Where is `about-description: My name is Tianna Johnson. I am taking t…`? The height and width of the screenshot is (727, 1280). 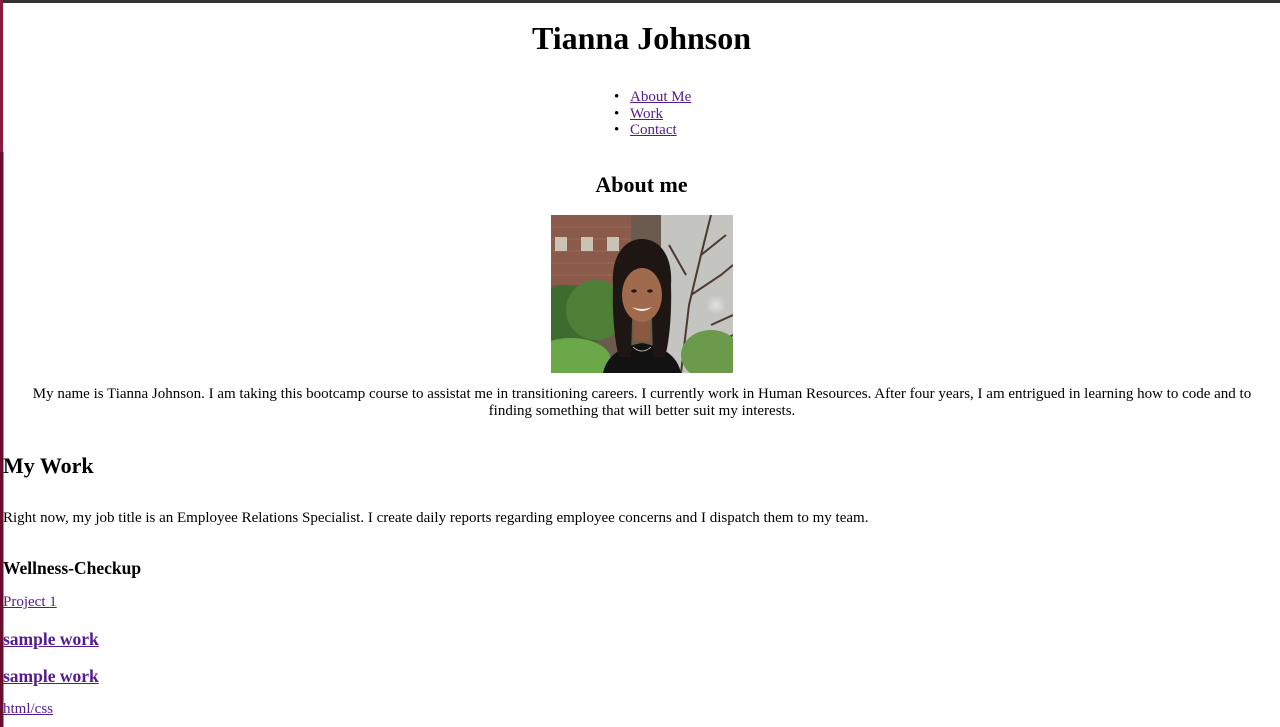 about-description: My name is Tianna Johnson. I am taking t… is located at coordinates (642, 402).